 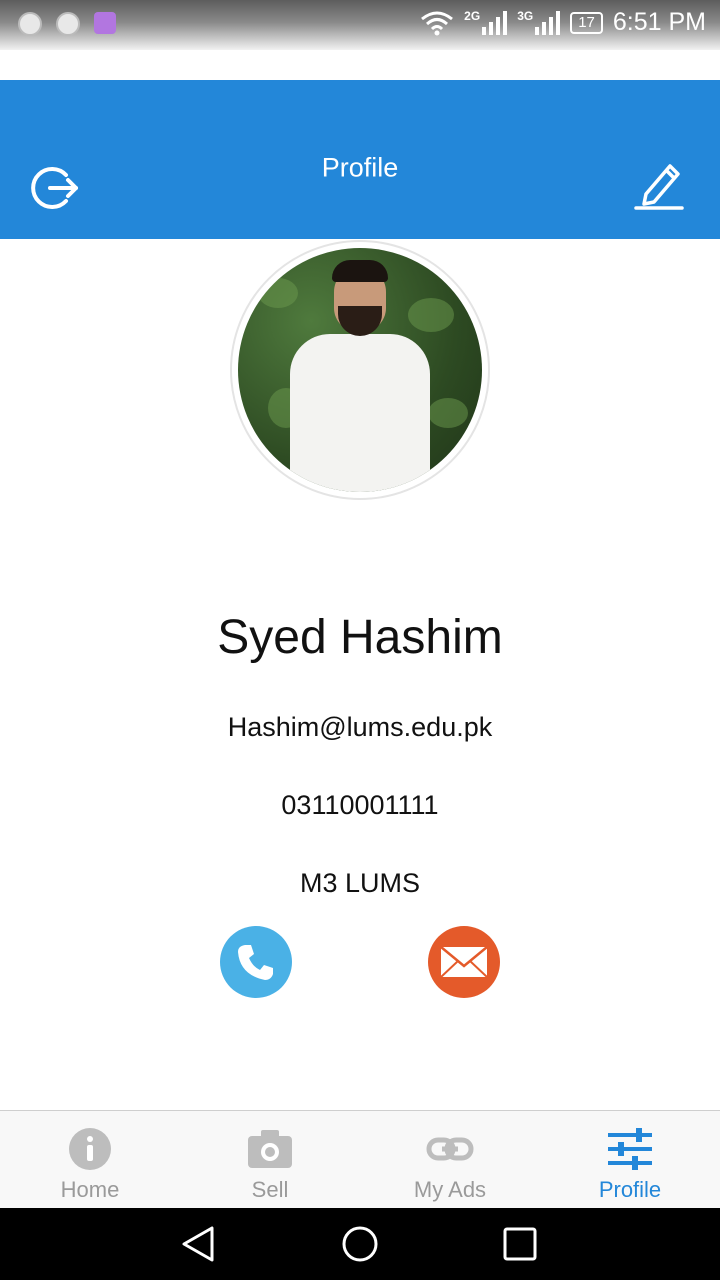 I want to click on page-title: Profile, so click(x=360, y=167).